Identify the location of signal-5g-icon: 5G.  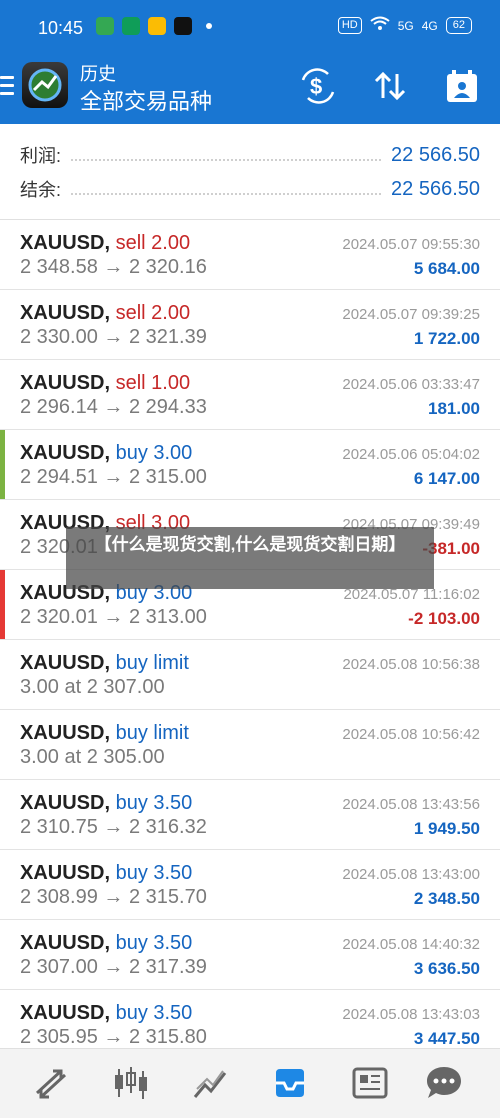
(405, 25).